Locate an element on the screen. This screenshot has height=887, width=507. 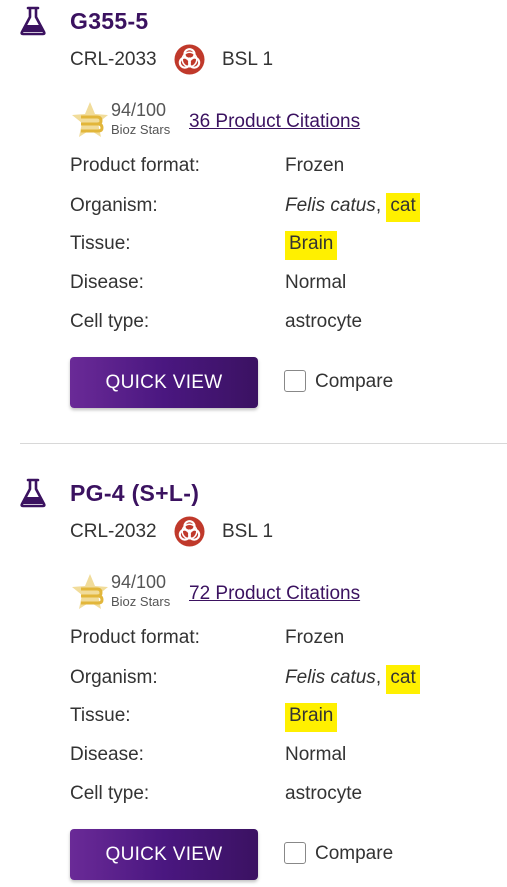
citations-link: 72 Product Citations is located at coordinates (274, 594).